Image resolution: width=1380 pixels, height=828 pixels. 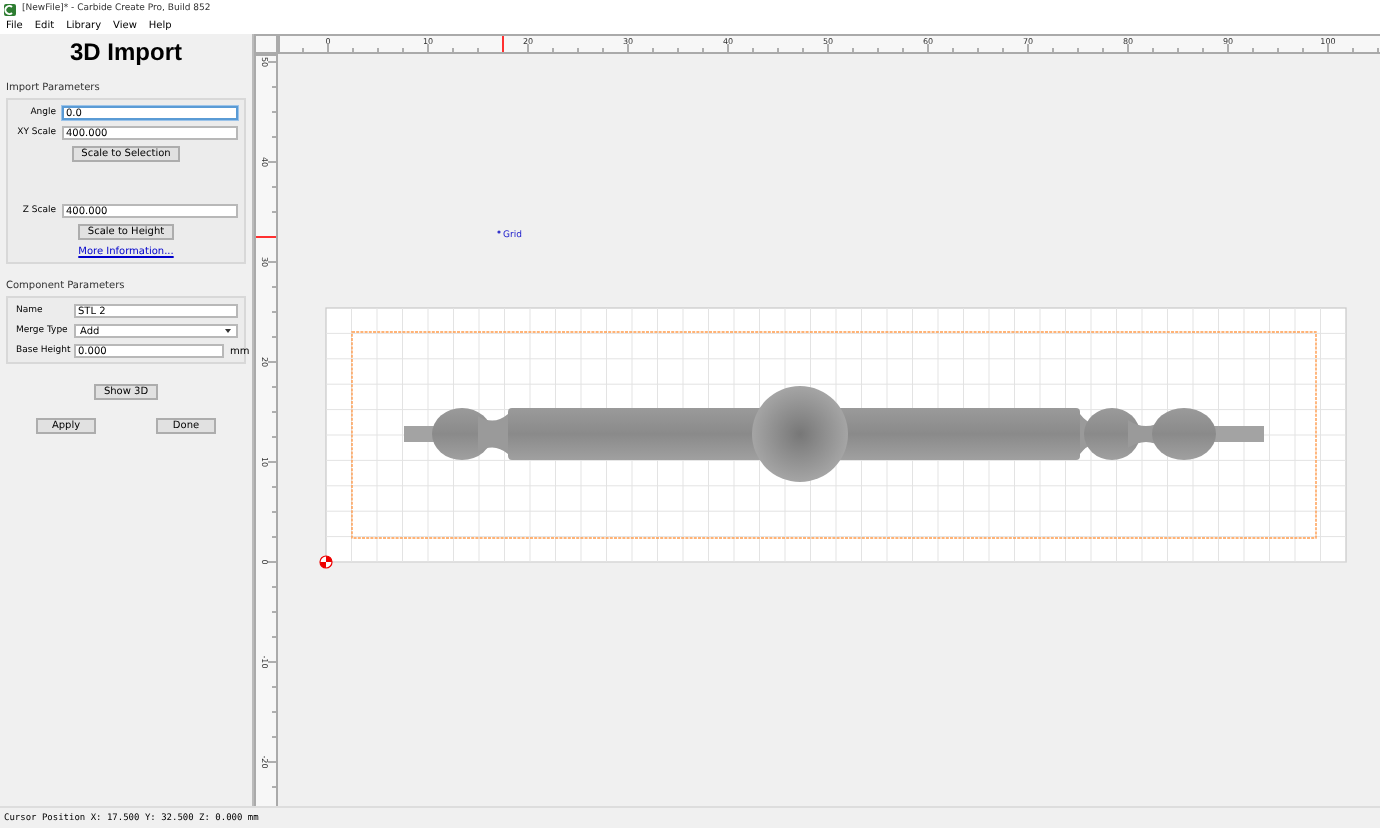 What do you see at coordinates (499, 232) in the screenshot?
I see `grid-point-icon` at bounding box center [499, 232].